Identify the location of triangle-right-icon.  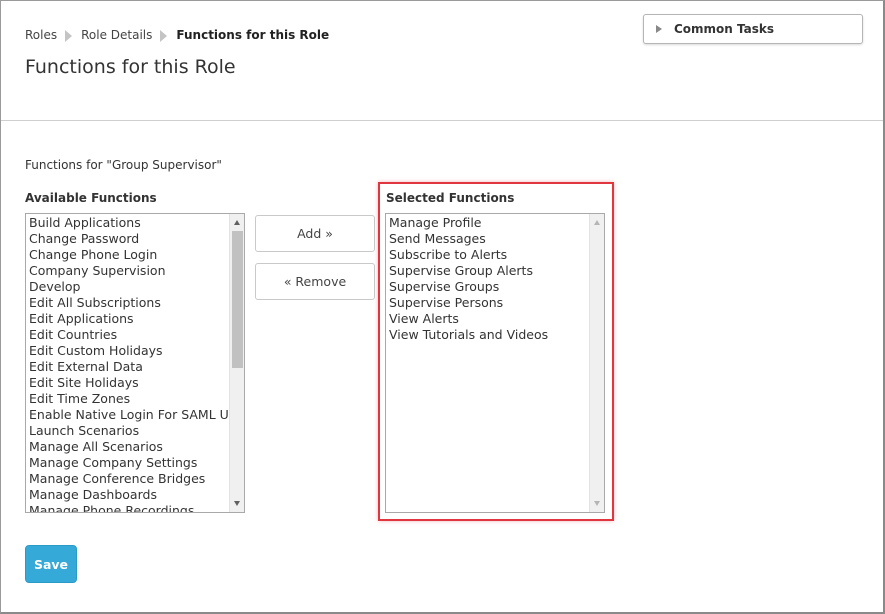
(659, 29).